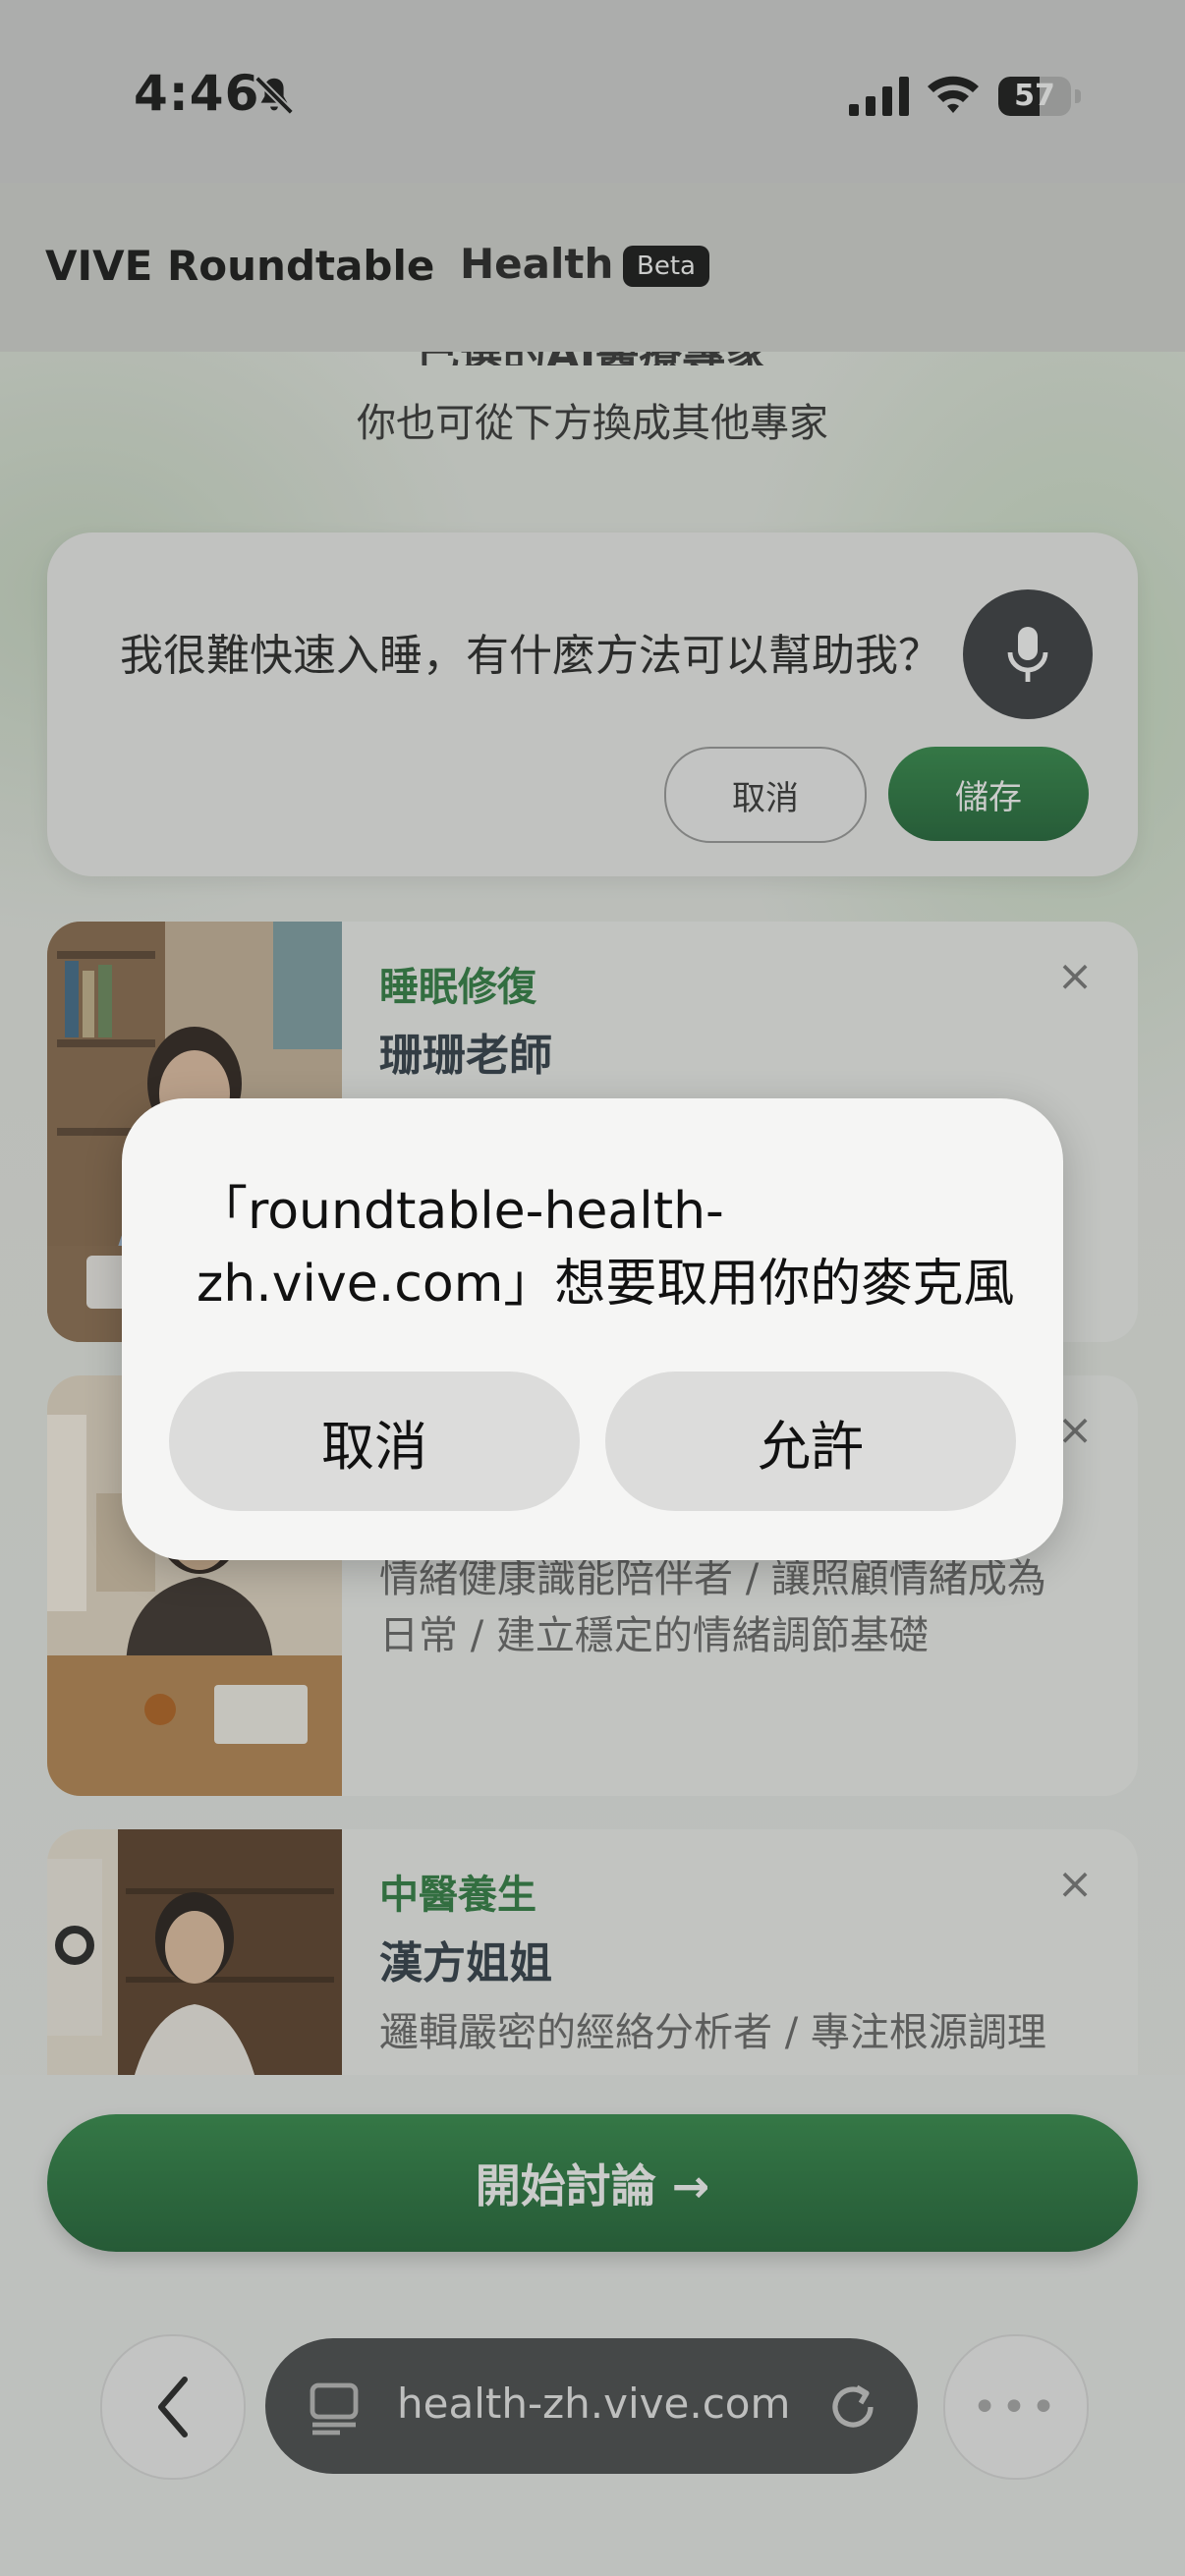 The image size is (1185, 2576). What do you see at coordinates (606, 1248) in the screenshot?
I see `dialog-message: 「roundtable-health-zh.vive.com」想要取用你的麥克風` at bounding box center [606, 1248].